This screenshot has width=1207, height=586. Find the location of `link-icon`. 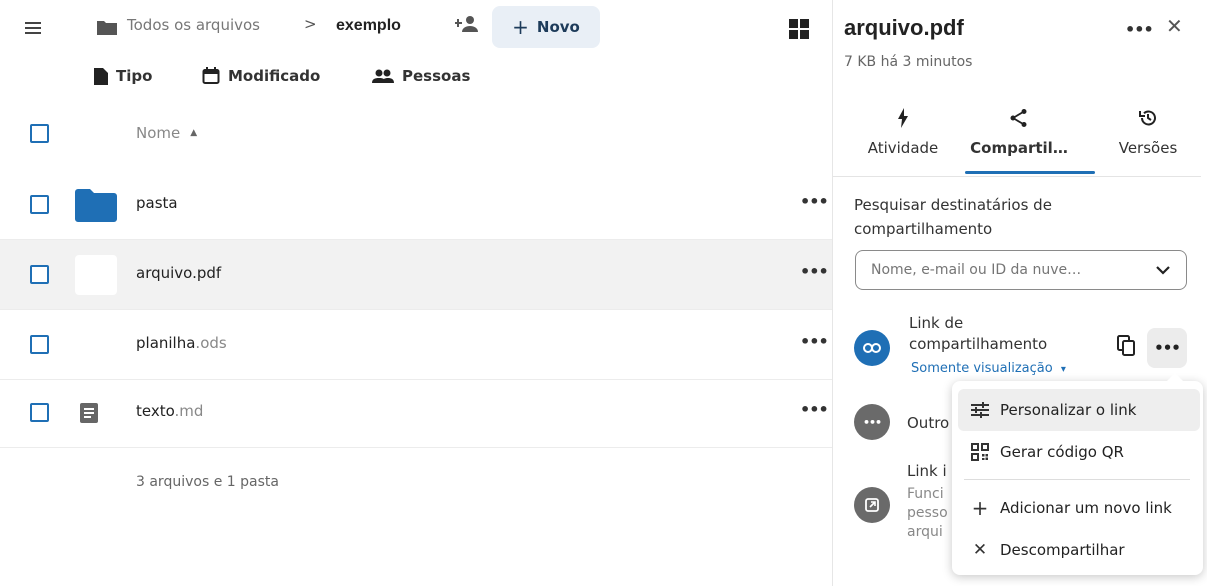

link-icon is located at coordinates (872, 348).